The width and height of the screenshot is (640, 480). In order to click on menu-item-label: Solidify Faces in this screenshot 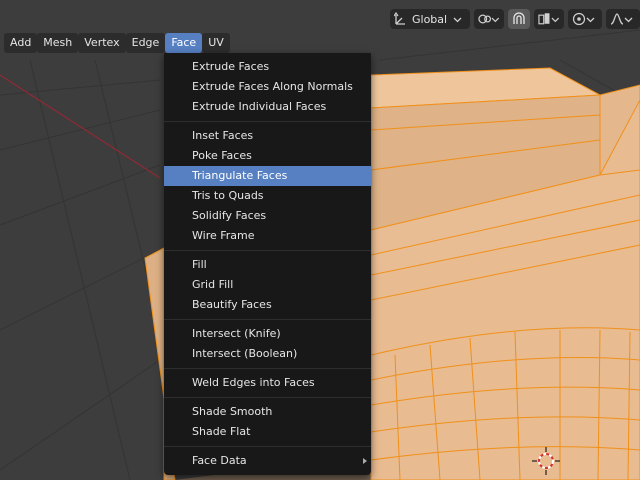, I will do `click(229, 215)`.